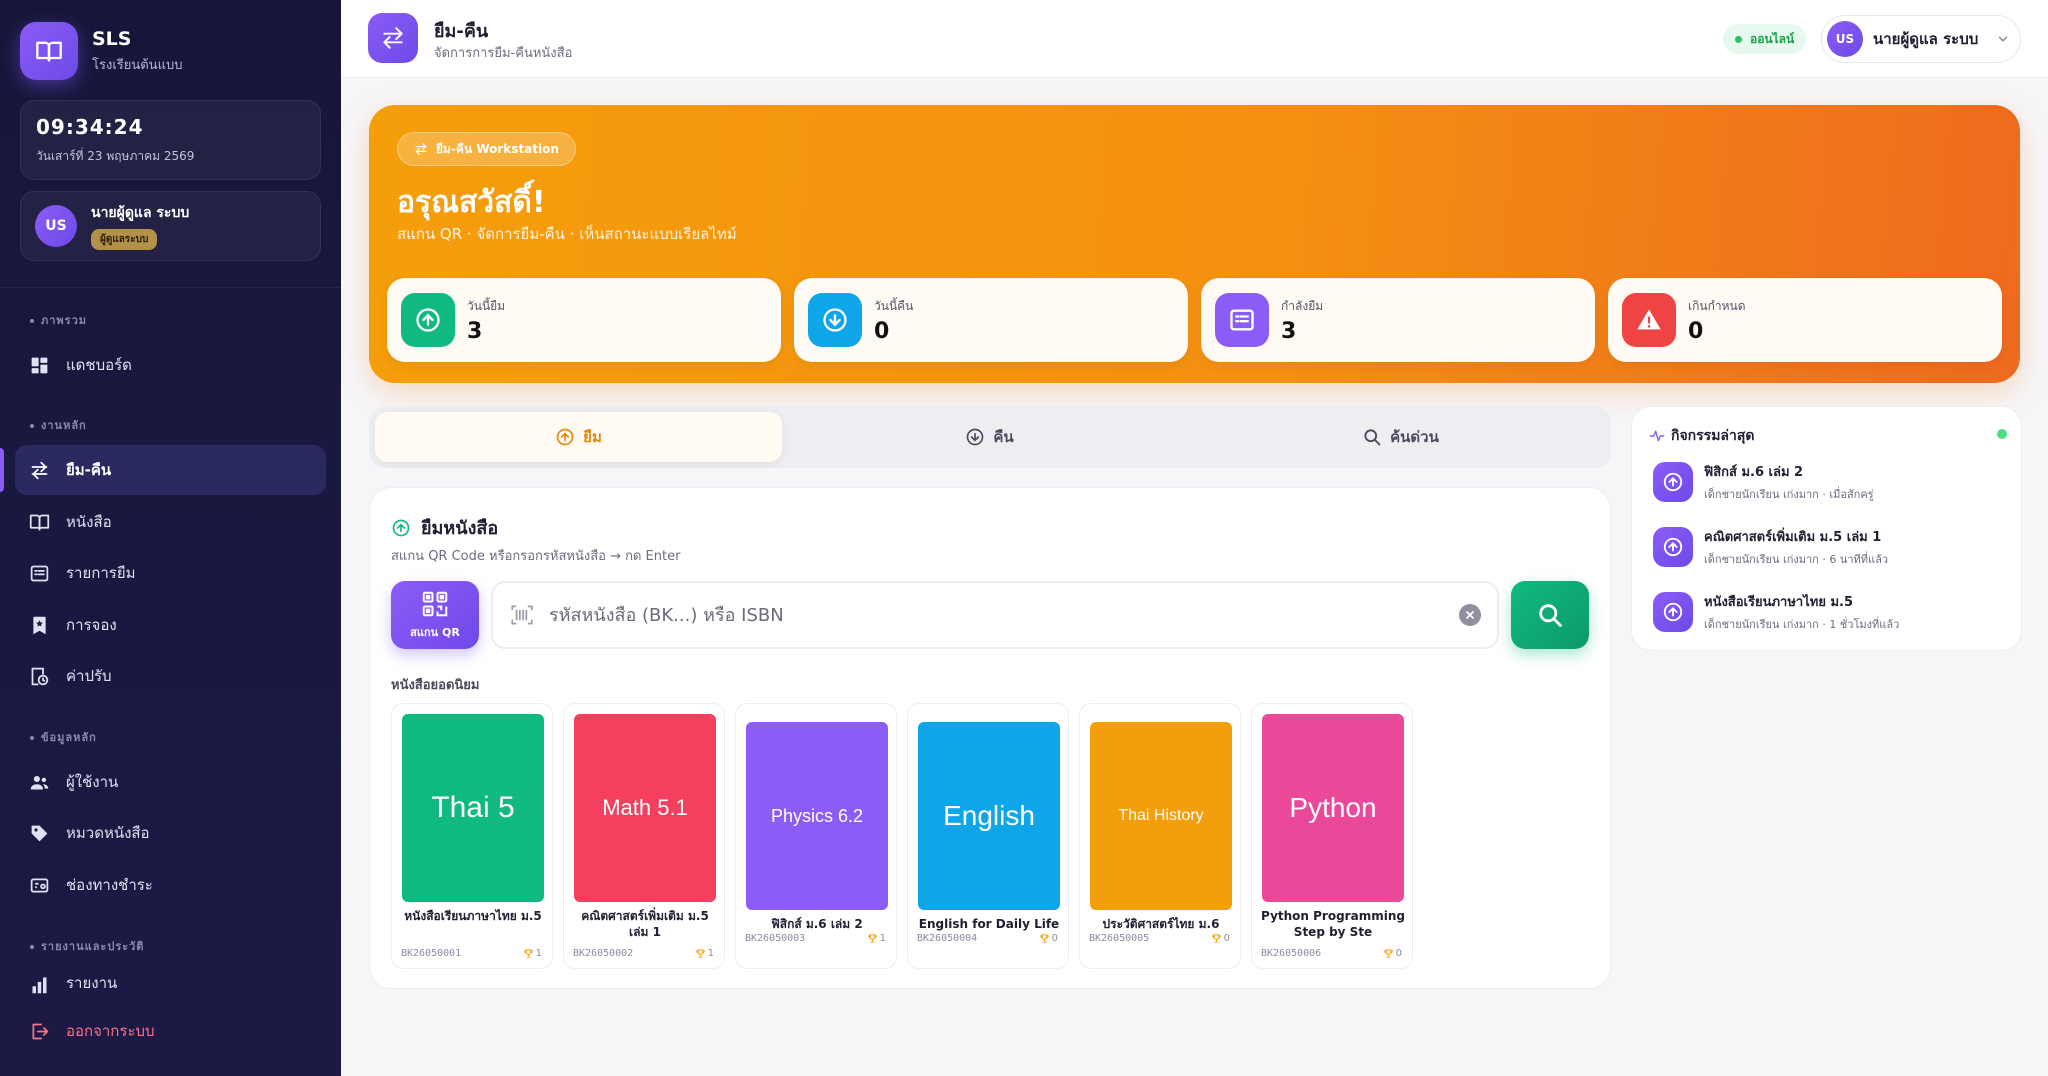  Describe the element at coordinates (1161, 924) in the screenshot. I see `book-title: ประวัติศาสตร์ไทย ม.6` at that location.